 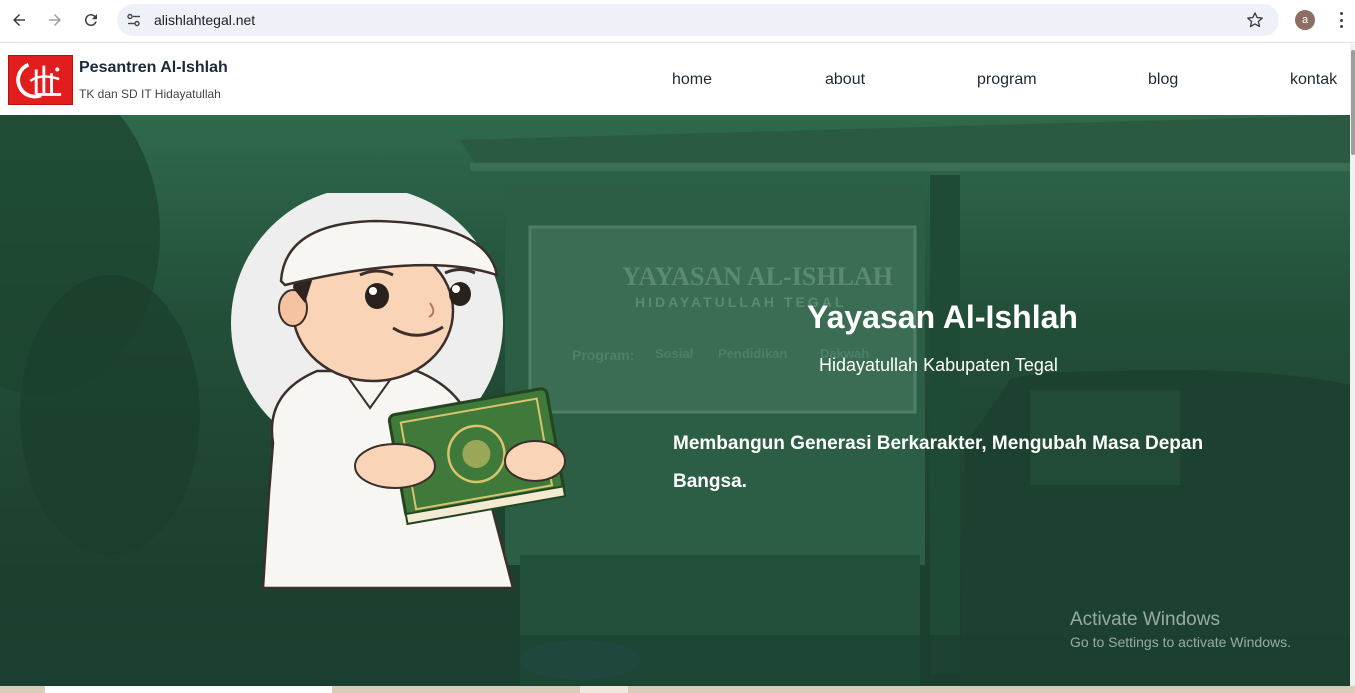 I want to click on boy-with-quran-illustration, so click(x=399, y=391).